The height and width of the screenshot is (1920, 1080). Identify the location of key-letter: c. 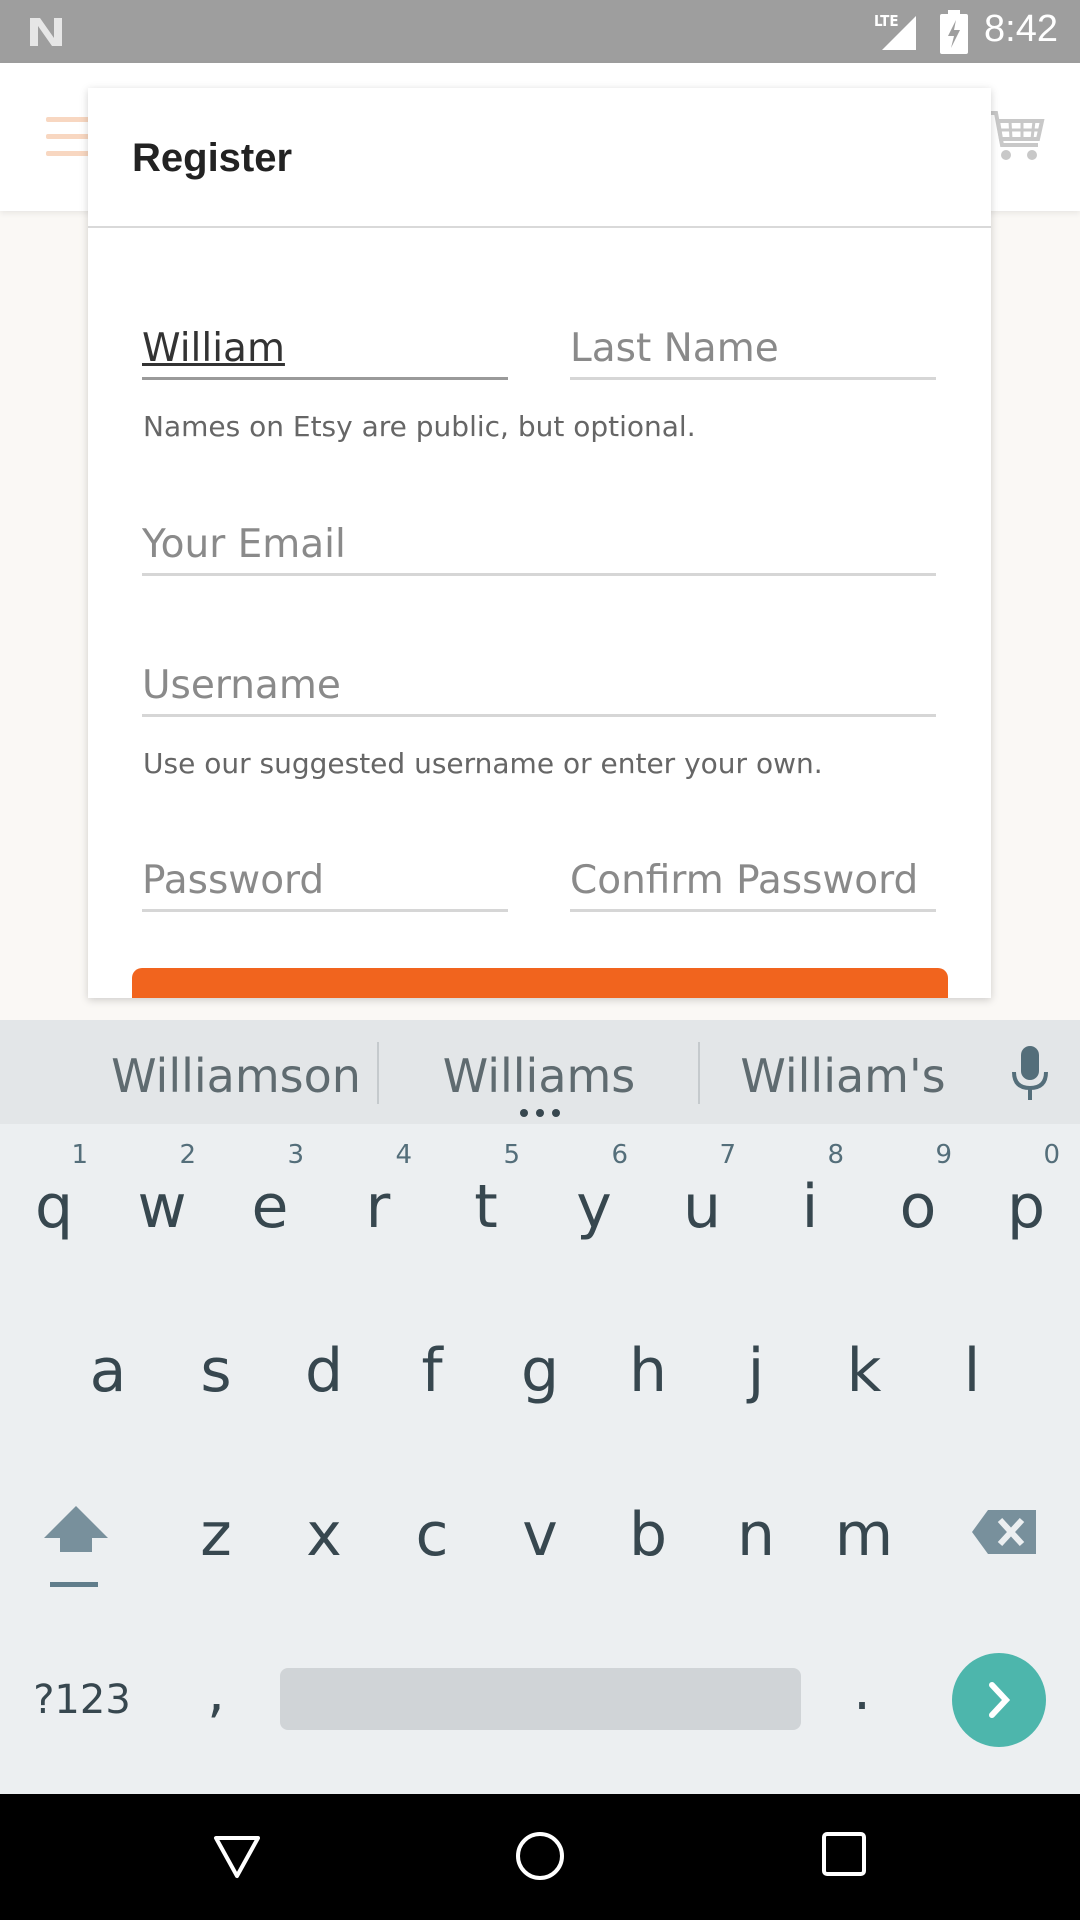
(432, 1535).